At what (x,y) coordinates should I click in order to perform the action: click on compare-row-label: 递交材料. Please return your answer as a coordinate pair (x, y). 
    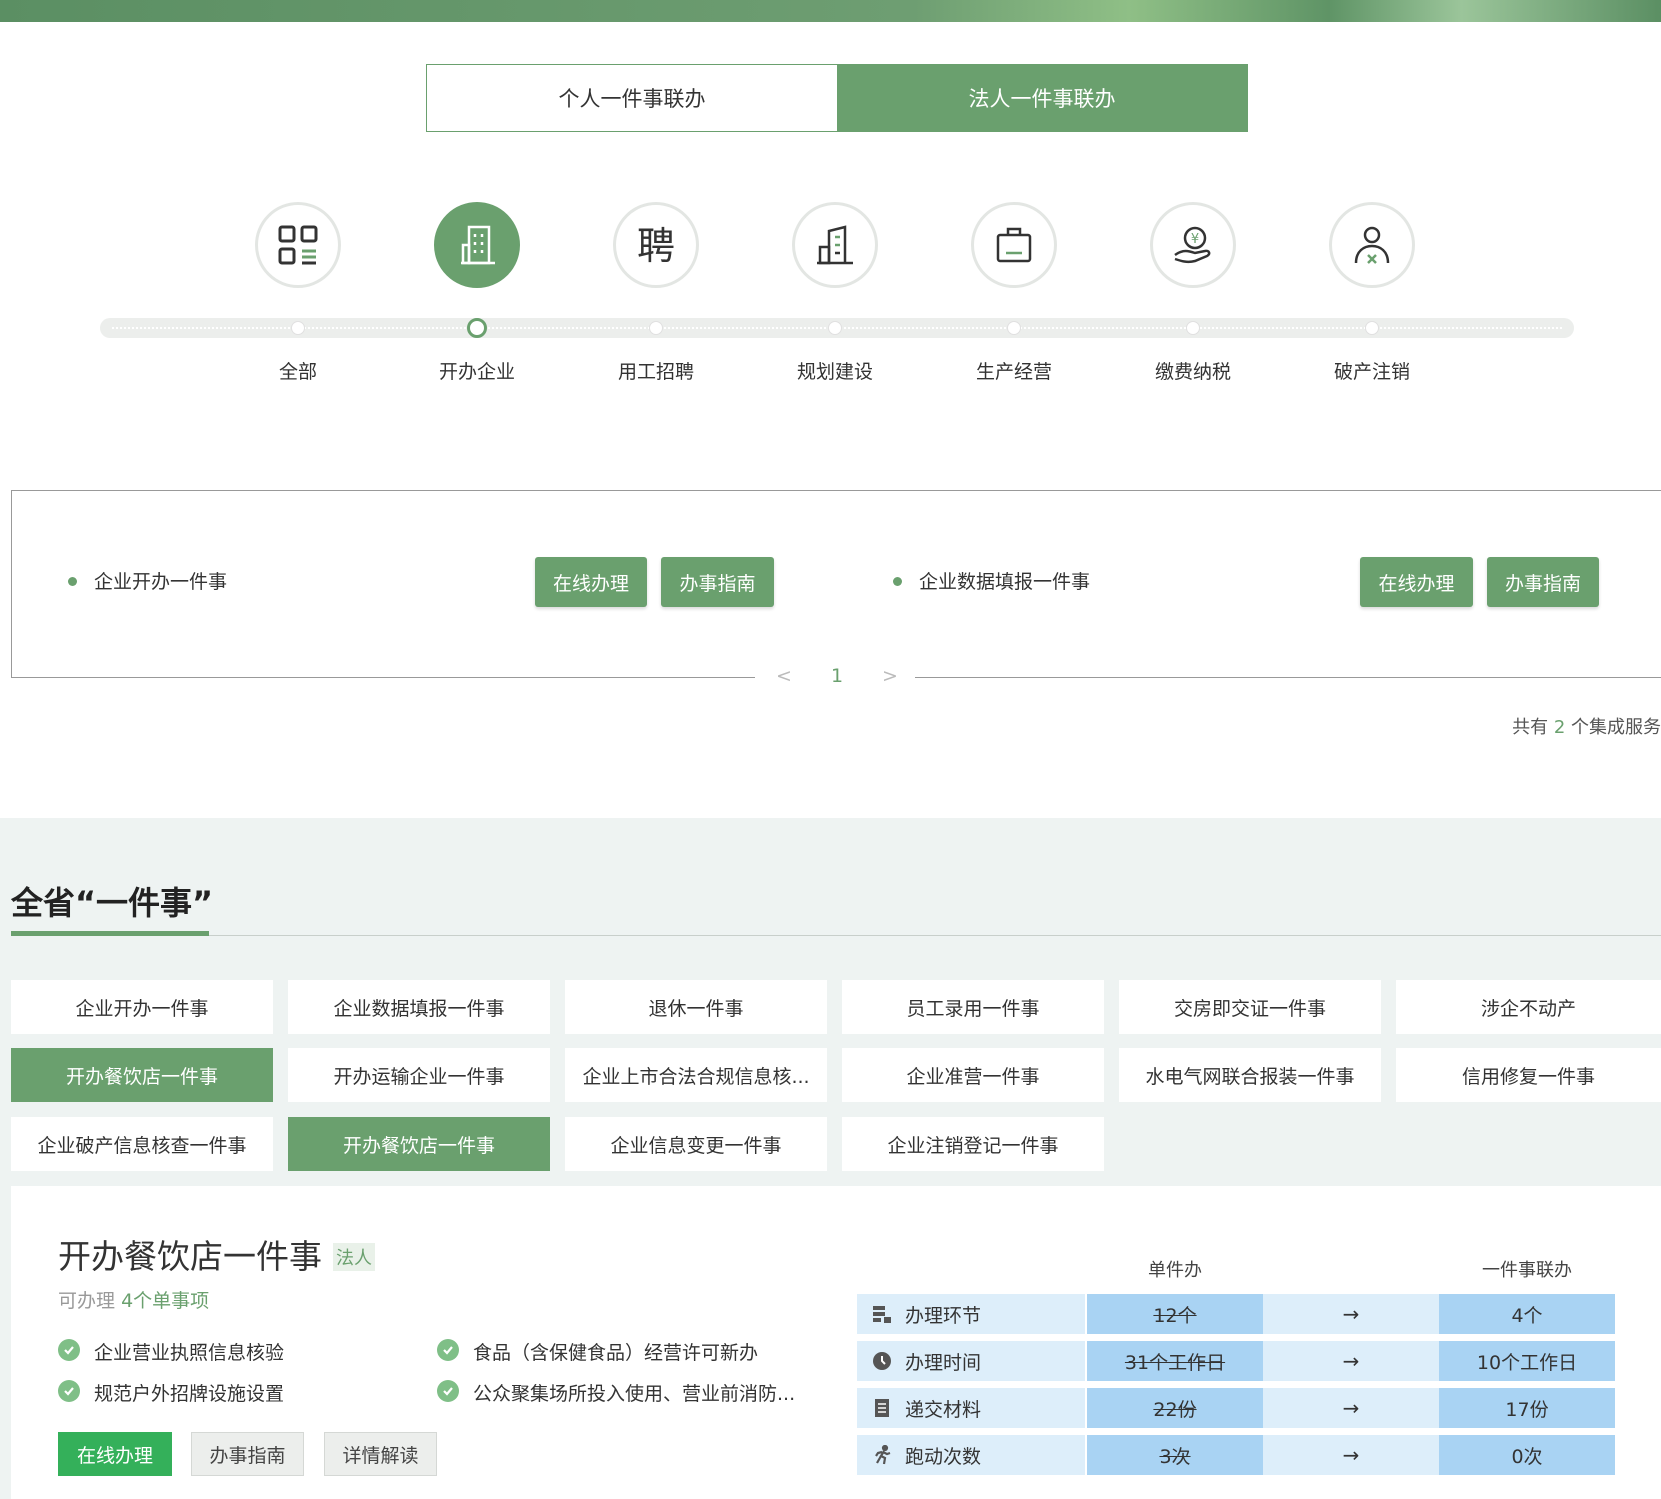
    Looking at the image, I should click on (971, 1408).